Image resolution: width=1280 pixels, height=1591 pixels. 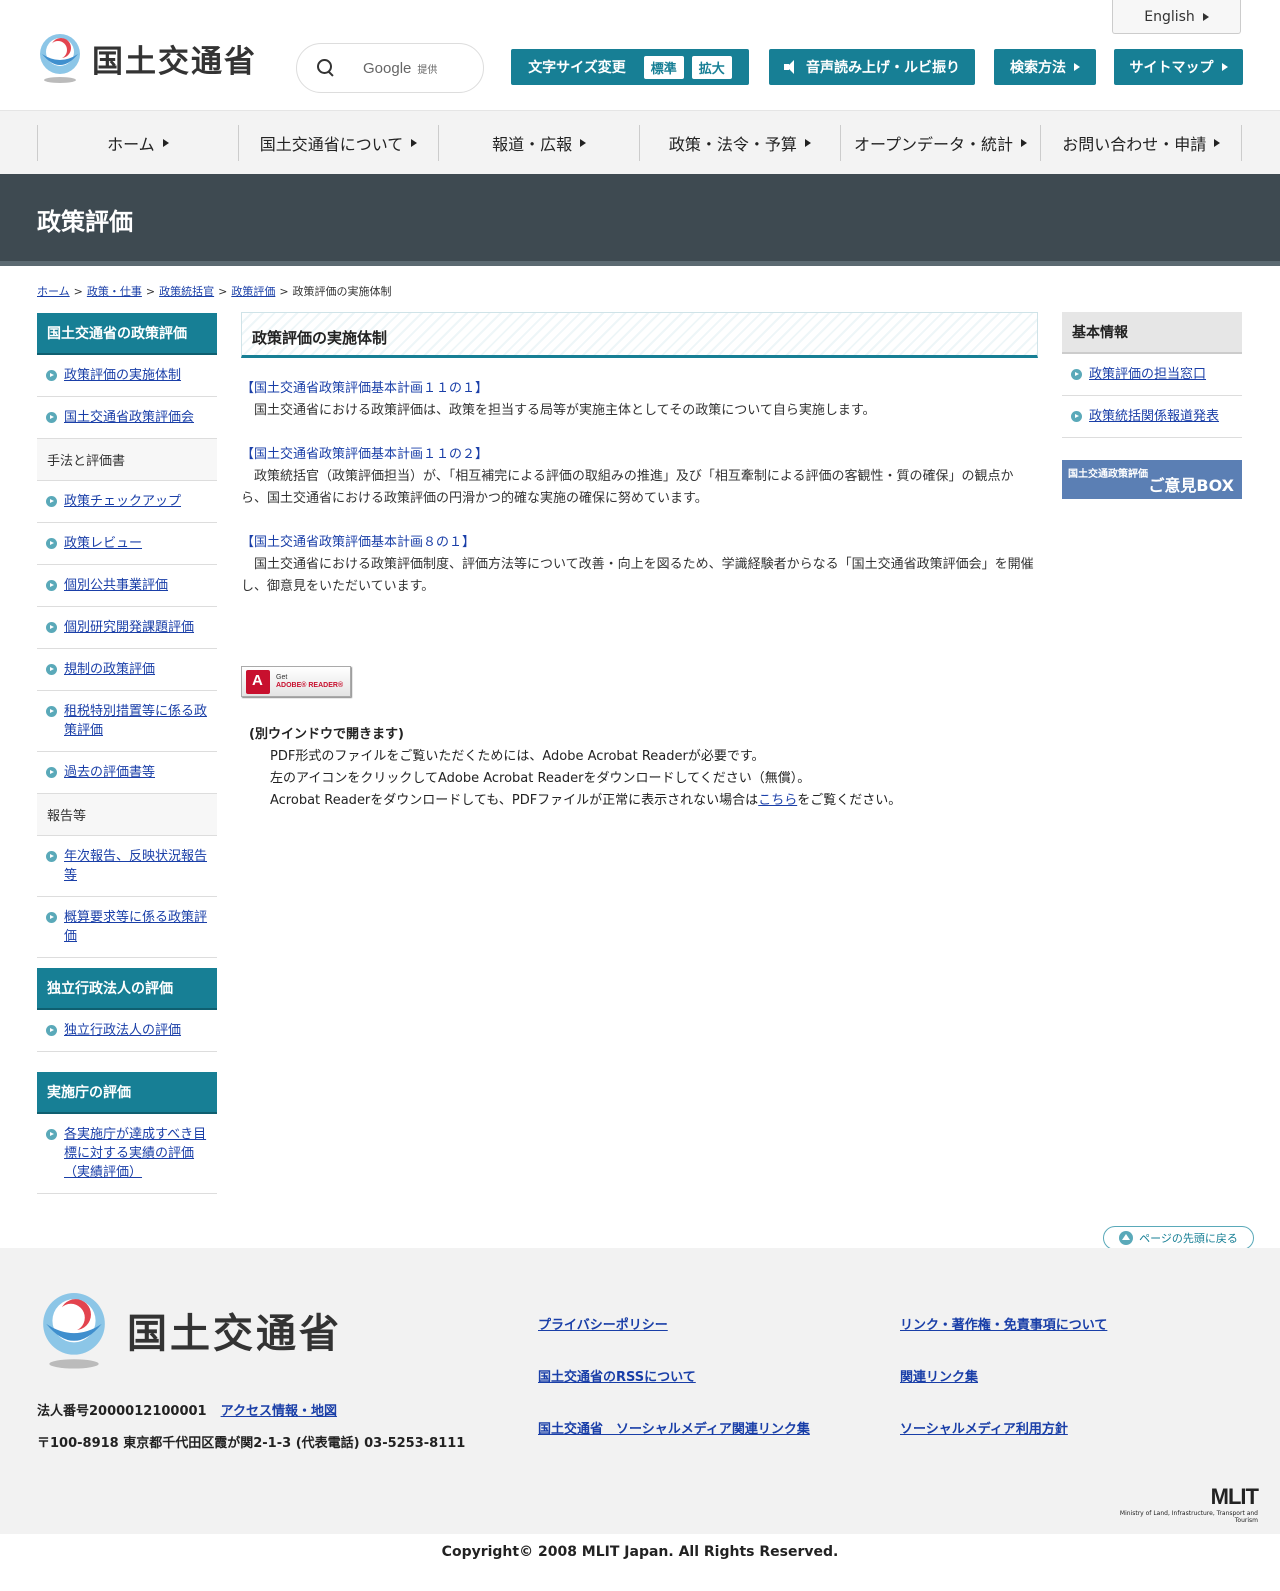 What do you see at coordinates (1188, 1238) in the screenshot?
I see `back-to-top-label: ページの先頭に戻る` at bounding box center [1188, 1238].